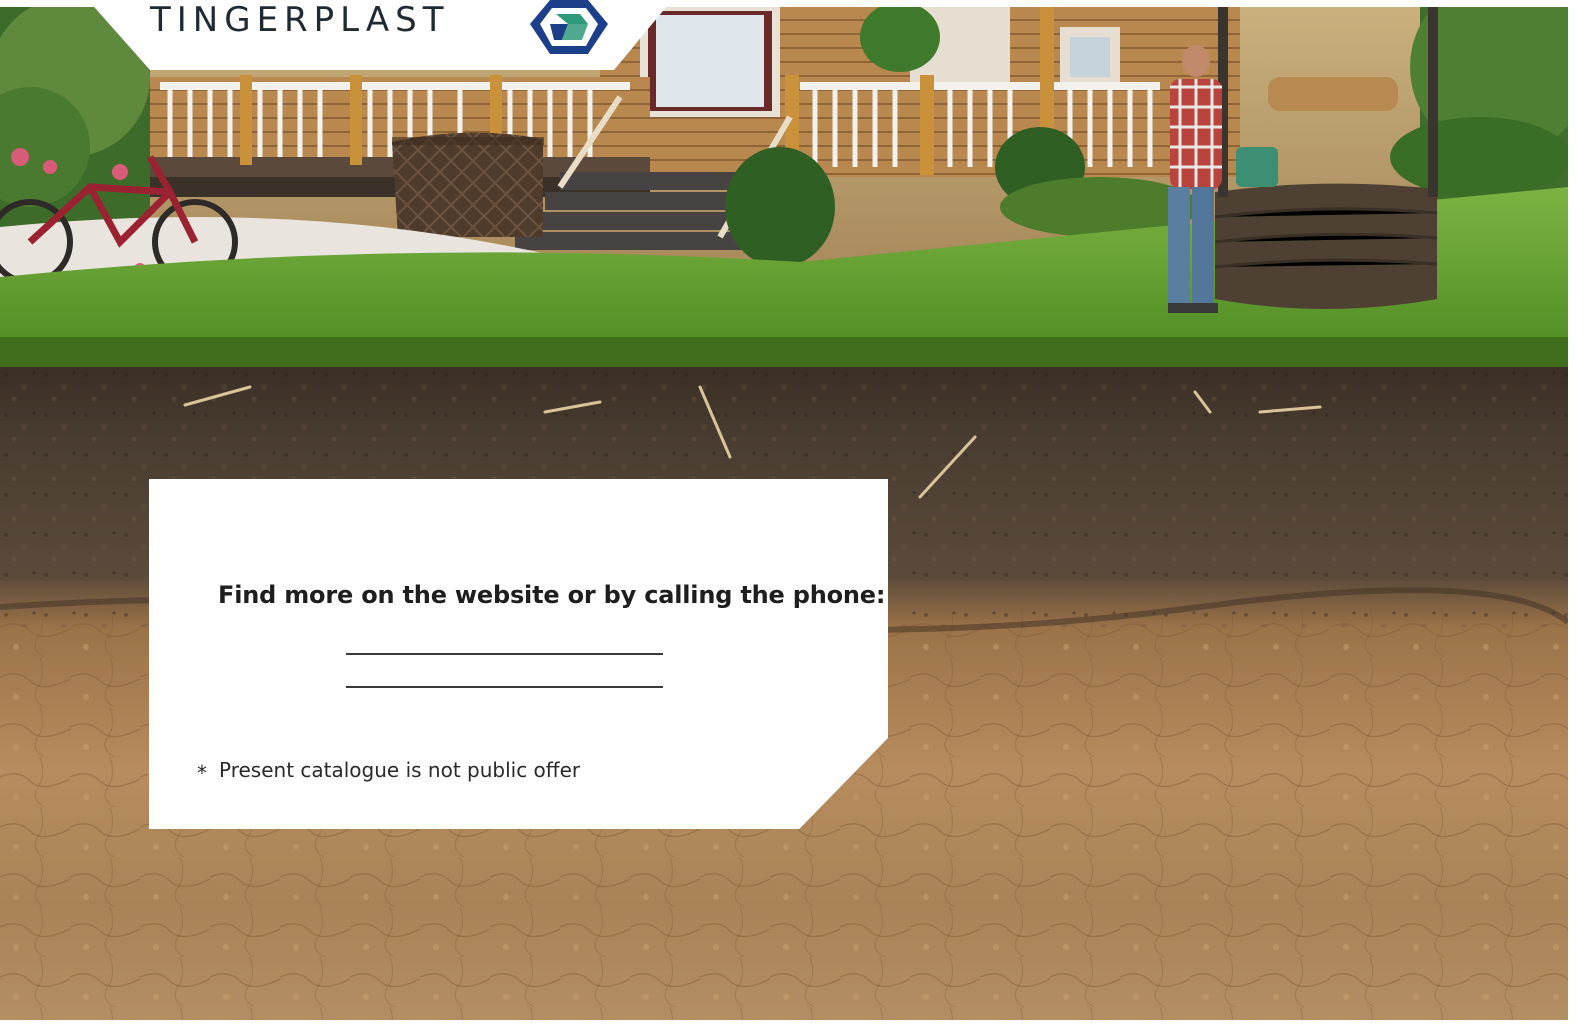 The width and height of the screenshot is (1588, 1034). What do you see at coordinates (300, 20) in the screenshot?
I see `brand-name: TINGERPLAST` at bounding box center [300, 20].